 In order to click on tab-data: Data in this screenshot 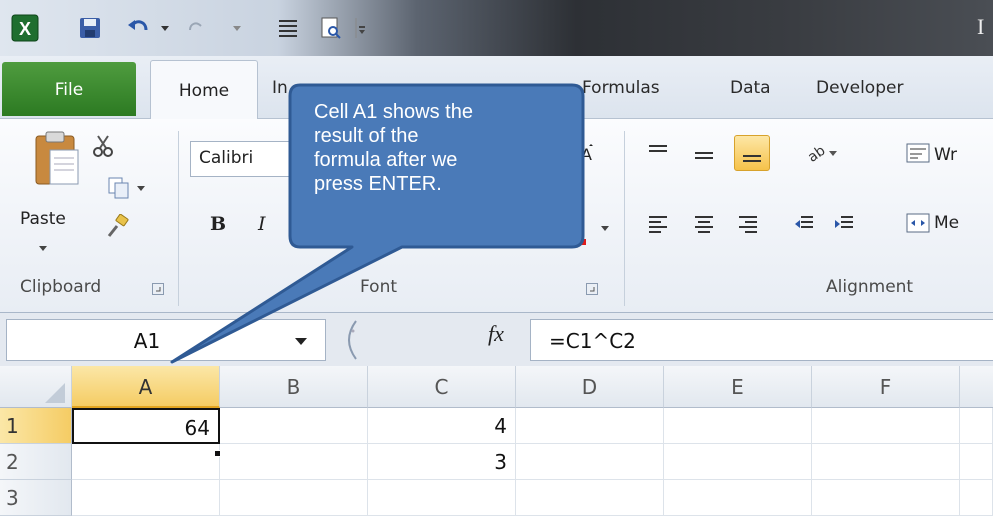, I will do `click(750, 93)`.